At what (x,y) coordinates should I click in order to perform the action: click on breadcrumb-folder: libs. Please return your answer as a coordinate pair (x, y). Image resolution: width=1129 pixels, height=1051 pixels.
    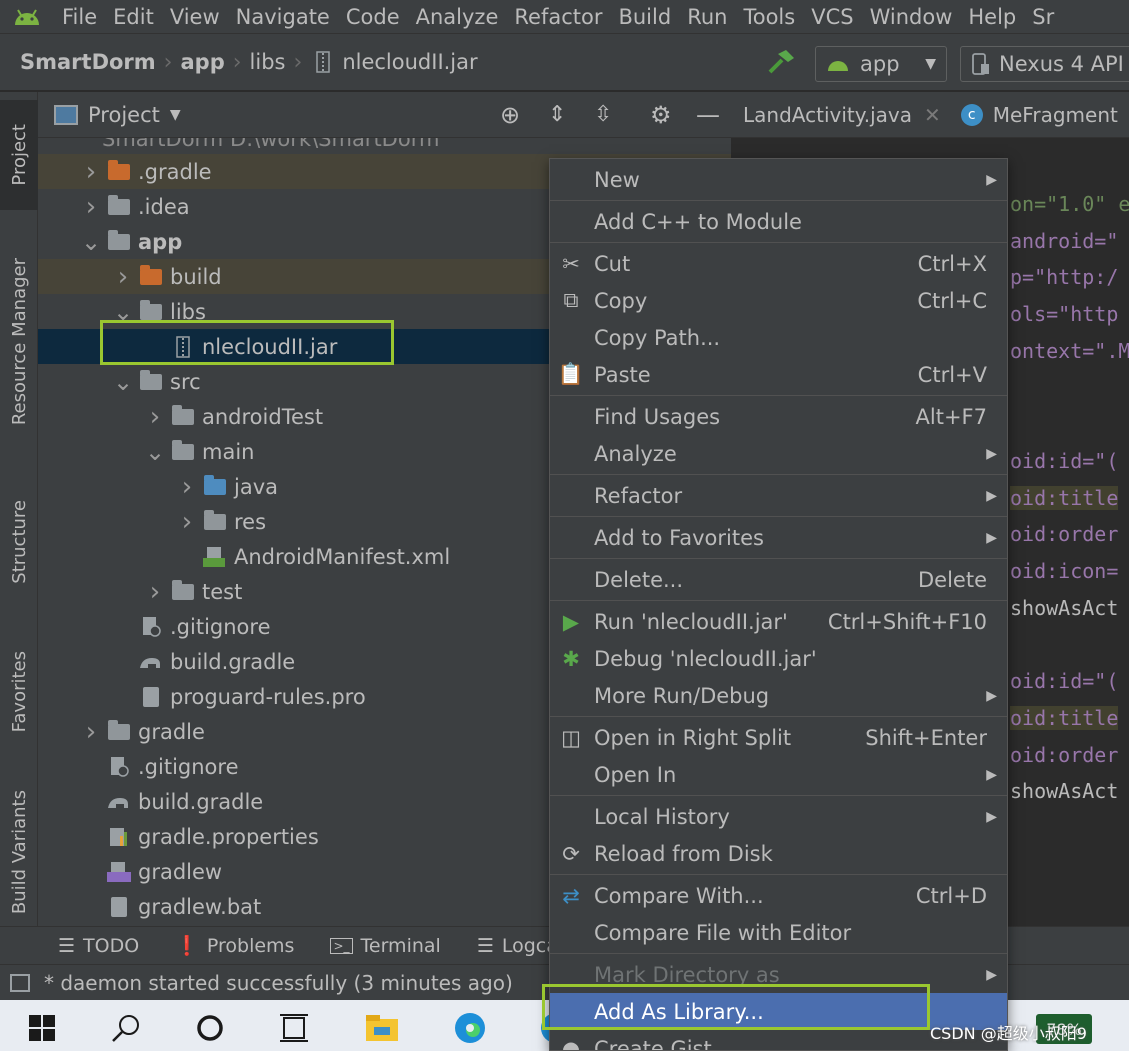
    Looking at the image, I should click on (268, 62).